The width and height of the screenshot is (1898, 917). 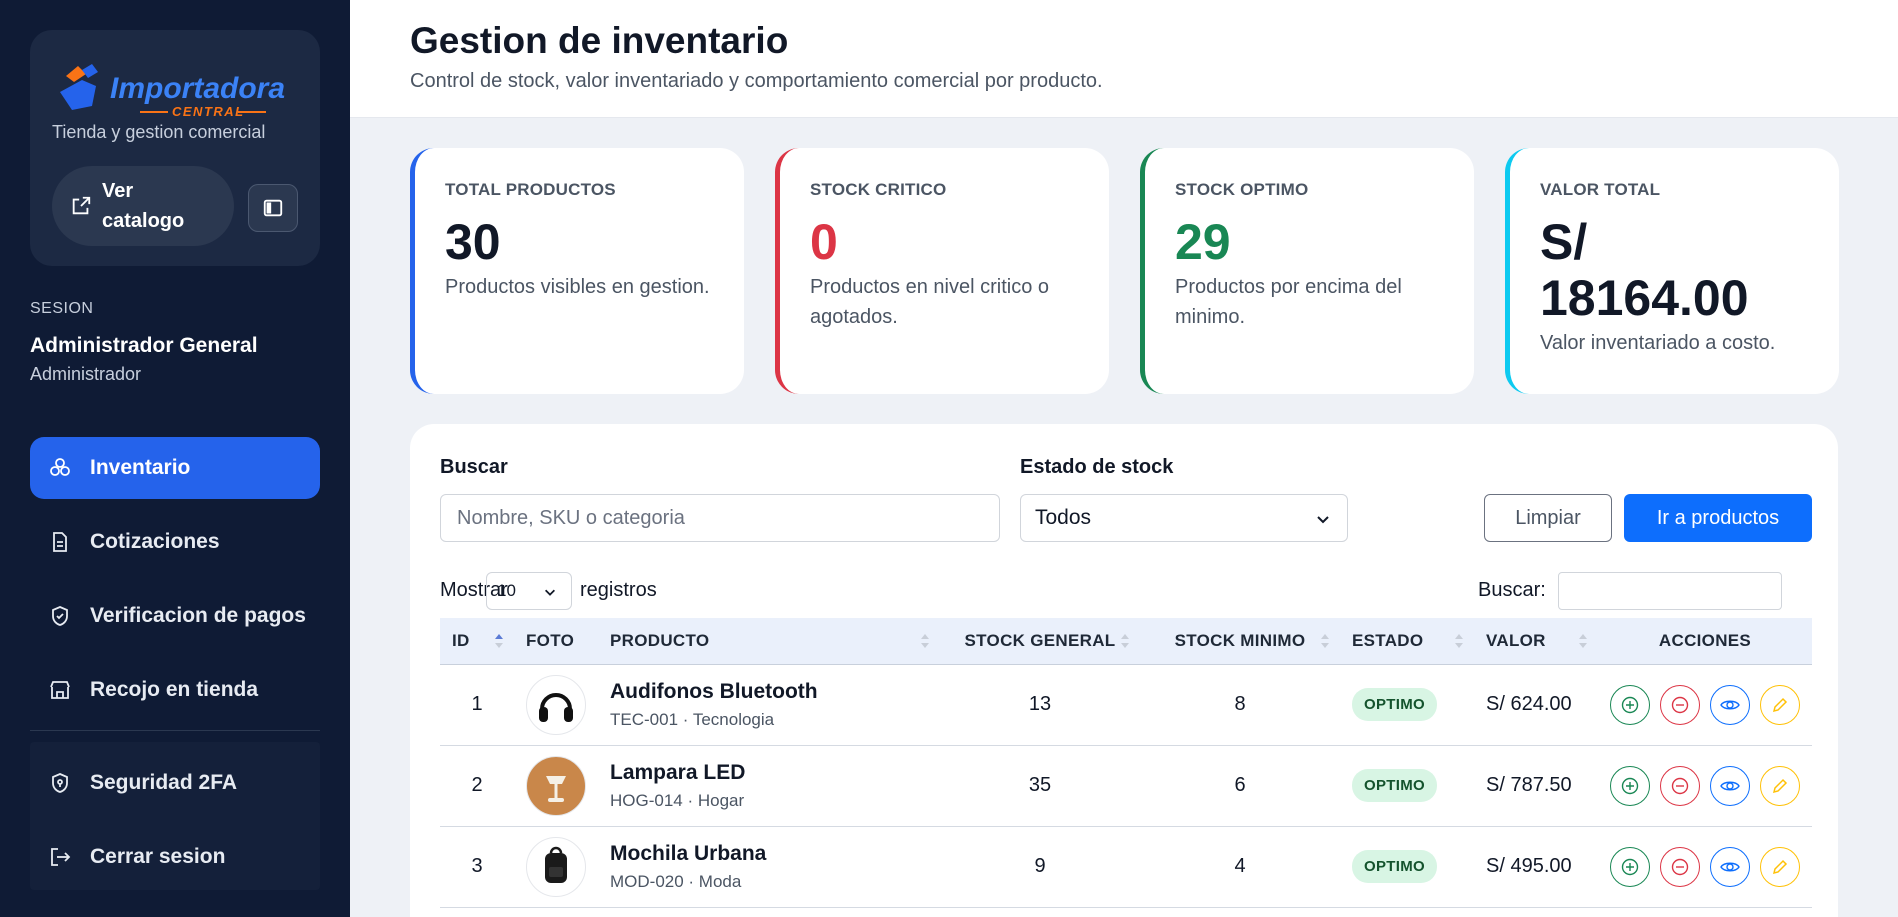 I want to click on view-catalog-label: Ver catalogo, so click(x=143, y=206).